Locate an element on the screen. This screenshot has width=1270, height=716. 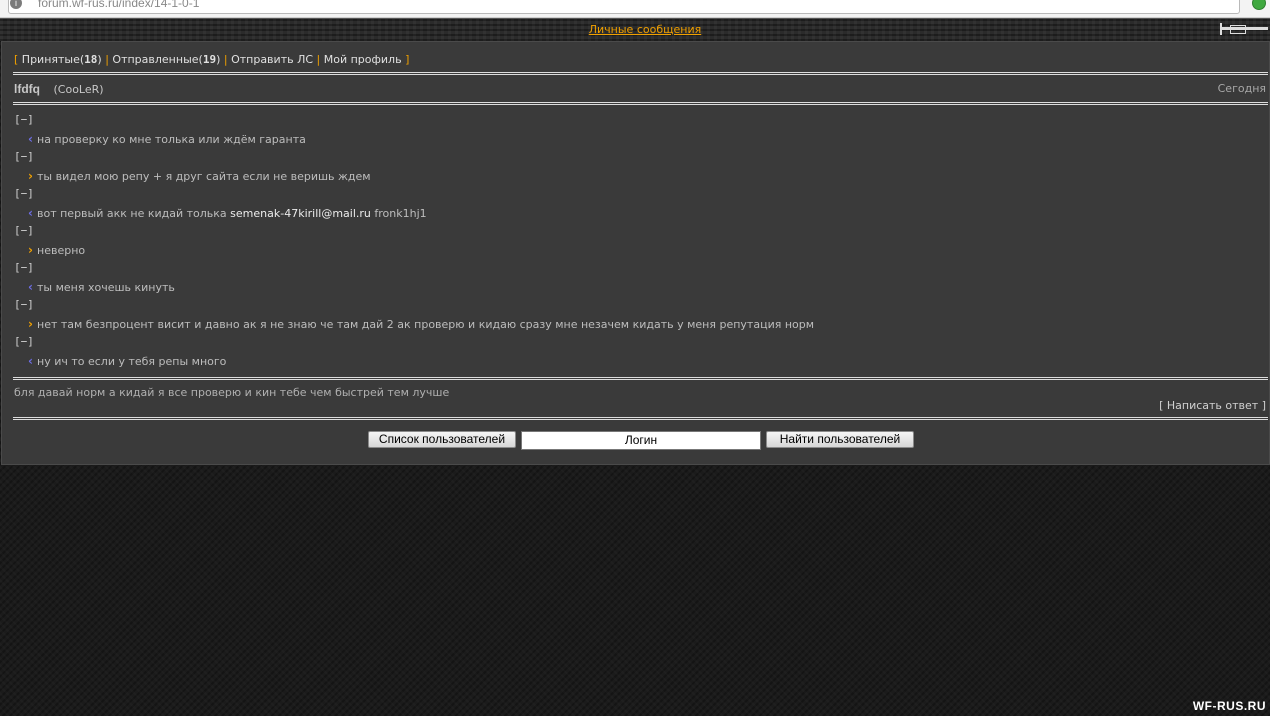
site-watermark: WF-RUS.RU is located at coordinates (1229, 706).